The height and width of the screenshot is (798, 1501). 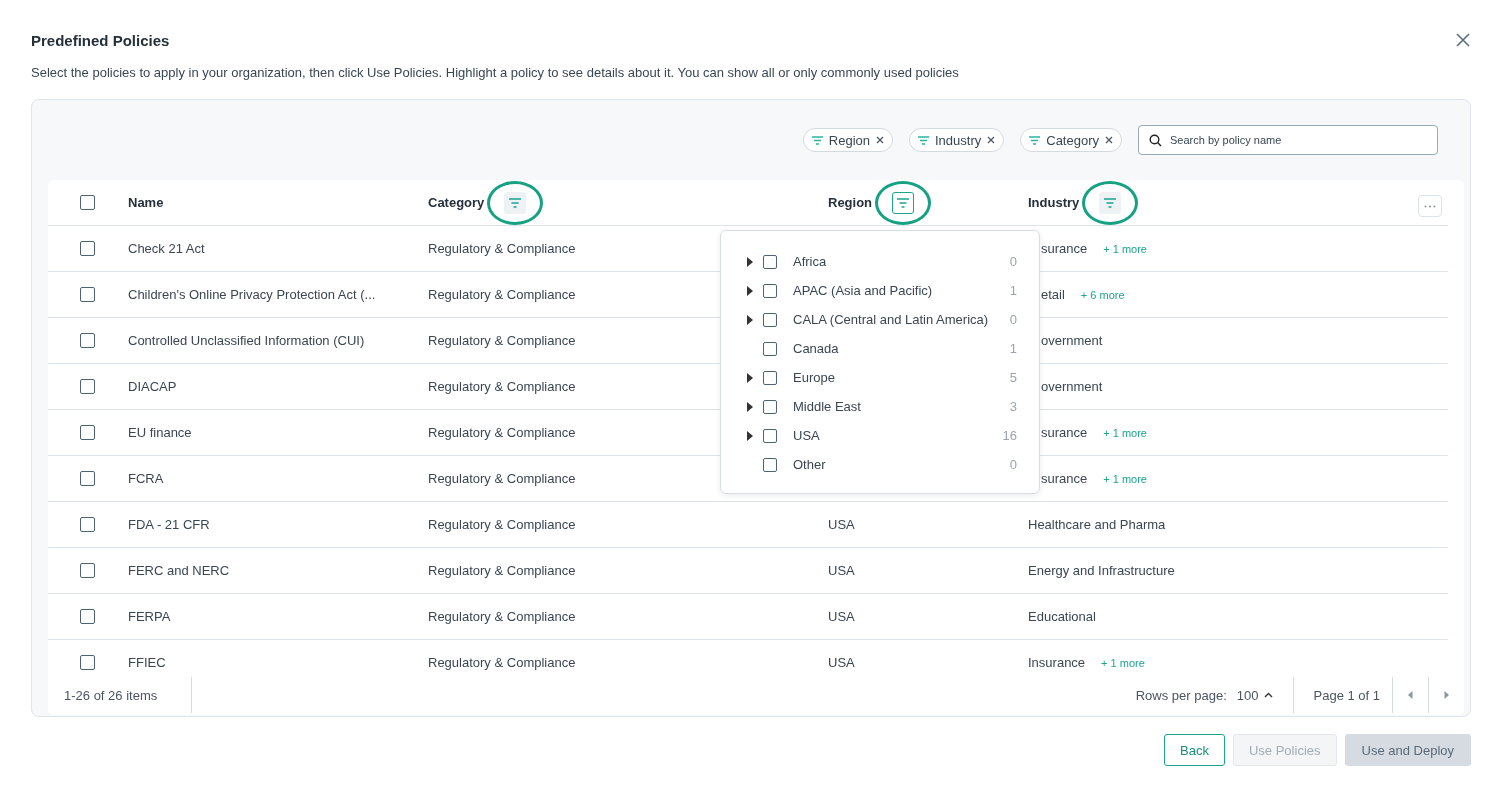 I want to click on close-icon, so click(x=1463, y=40).